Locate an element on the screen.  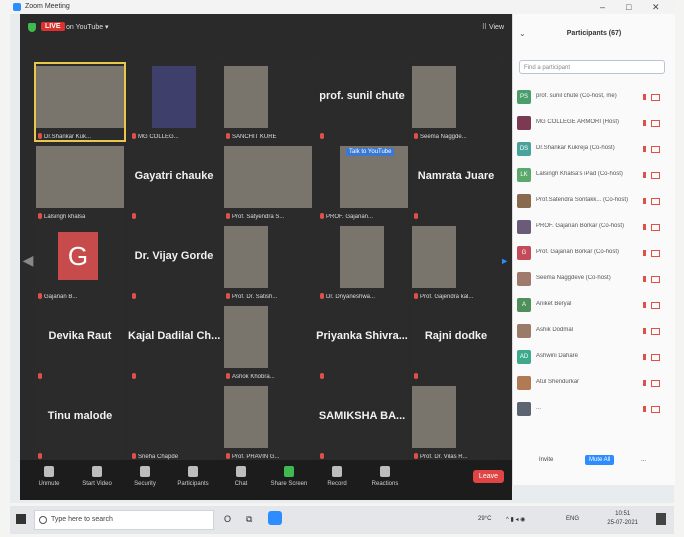
invite-button: Invite is located at coordinates (546, 460).